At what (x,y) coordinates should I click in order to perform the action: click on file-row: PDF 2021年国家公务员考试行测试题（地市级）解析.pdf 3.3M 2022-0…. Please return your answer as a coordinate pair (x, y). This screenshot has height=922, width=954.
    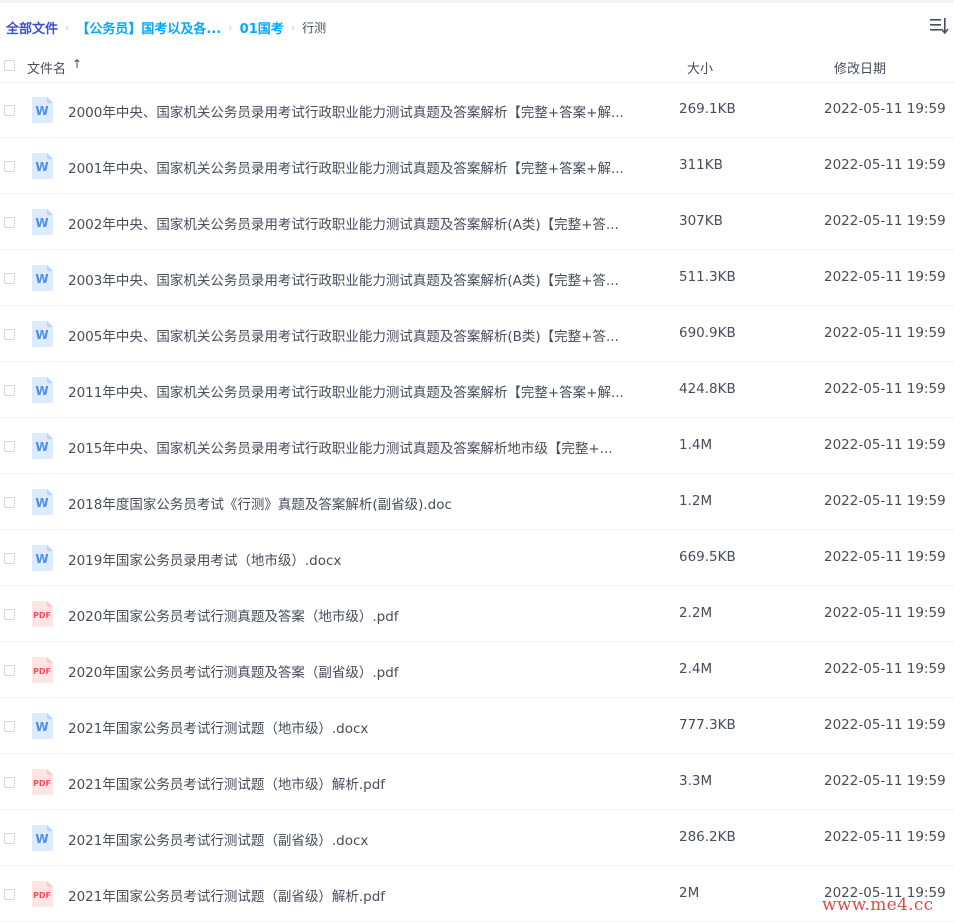
    Looking at the image, I should click on (477, 782).